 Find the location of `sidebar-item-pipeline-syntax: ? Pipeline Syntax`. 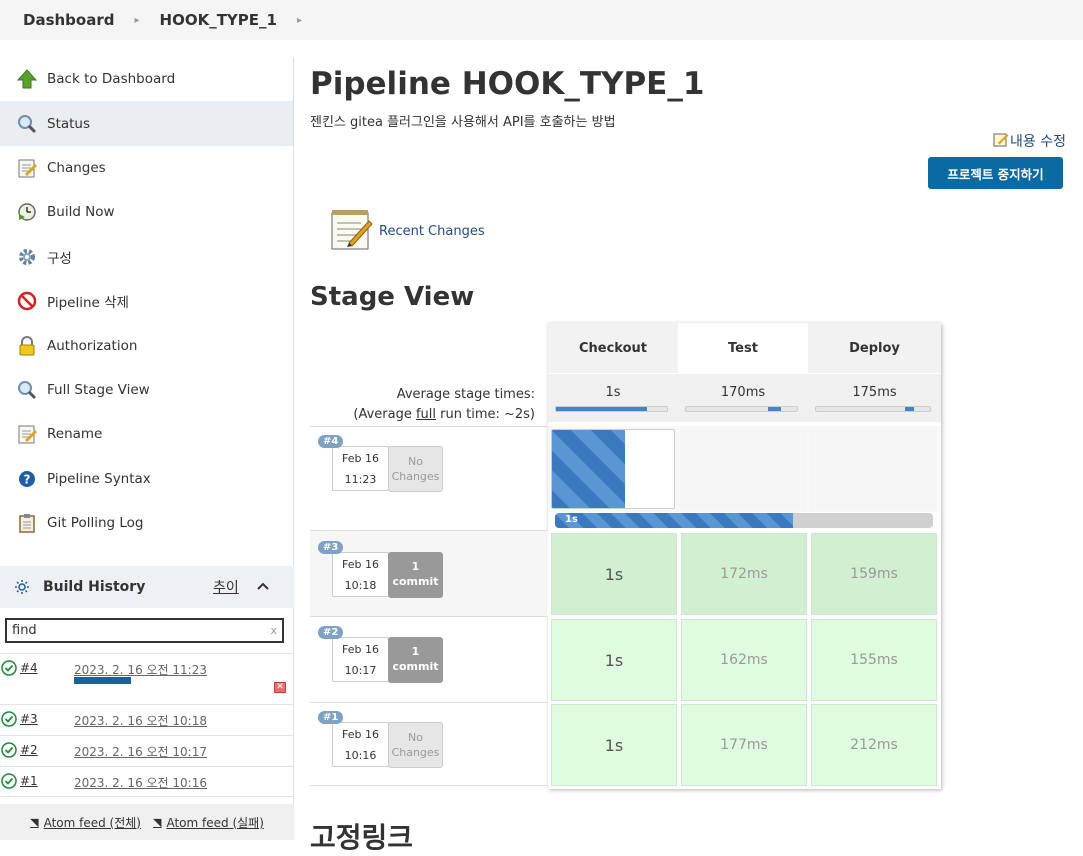

sidebar-item-pipeline-syntax: ? Pipeline Syntax is located at coordinates (146, 479).